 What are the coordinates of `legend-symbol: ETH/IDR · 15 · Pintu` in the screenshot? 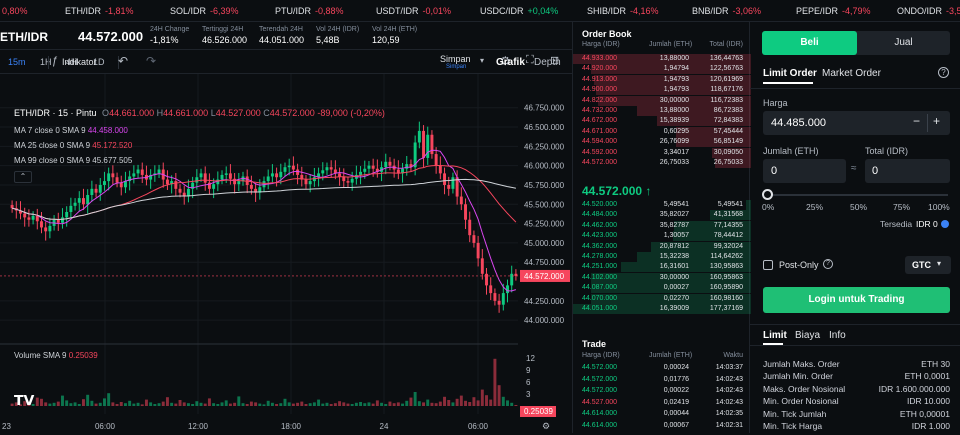 It's located at (55, 113).